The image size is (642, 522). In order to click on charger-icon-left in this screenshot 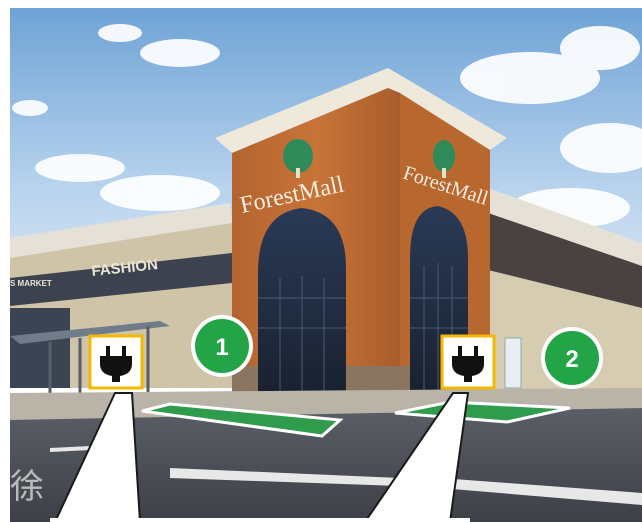, I will do `click(116, 362)`.